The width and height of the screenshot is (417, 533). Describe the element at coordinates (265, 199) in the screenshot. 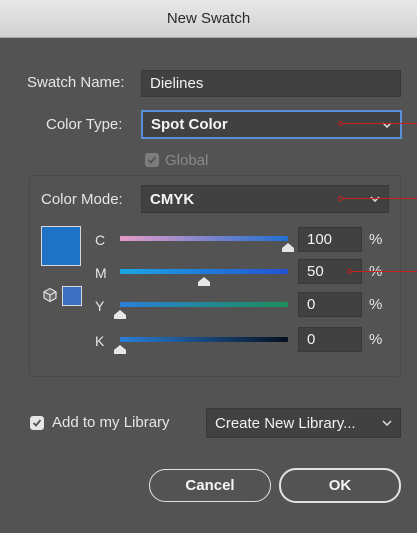

I see `color-mode-select: CMYK` at that location.